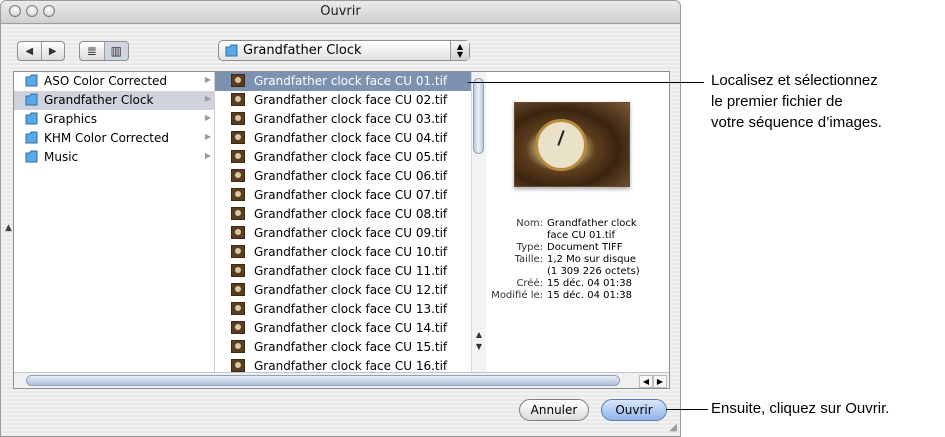 The width and height of the screenshot is (945, 437). Describe the element at coordinates (351, 119) in the screenshot. I see `file-label: Grandfather clock face CU 03.tif` at that location.